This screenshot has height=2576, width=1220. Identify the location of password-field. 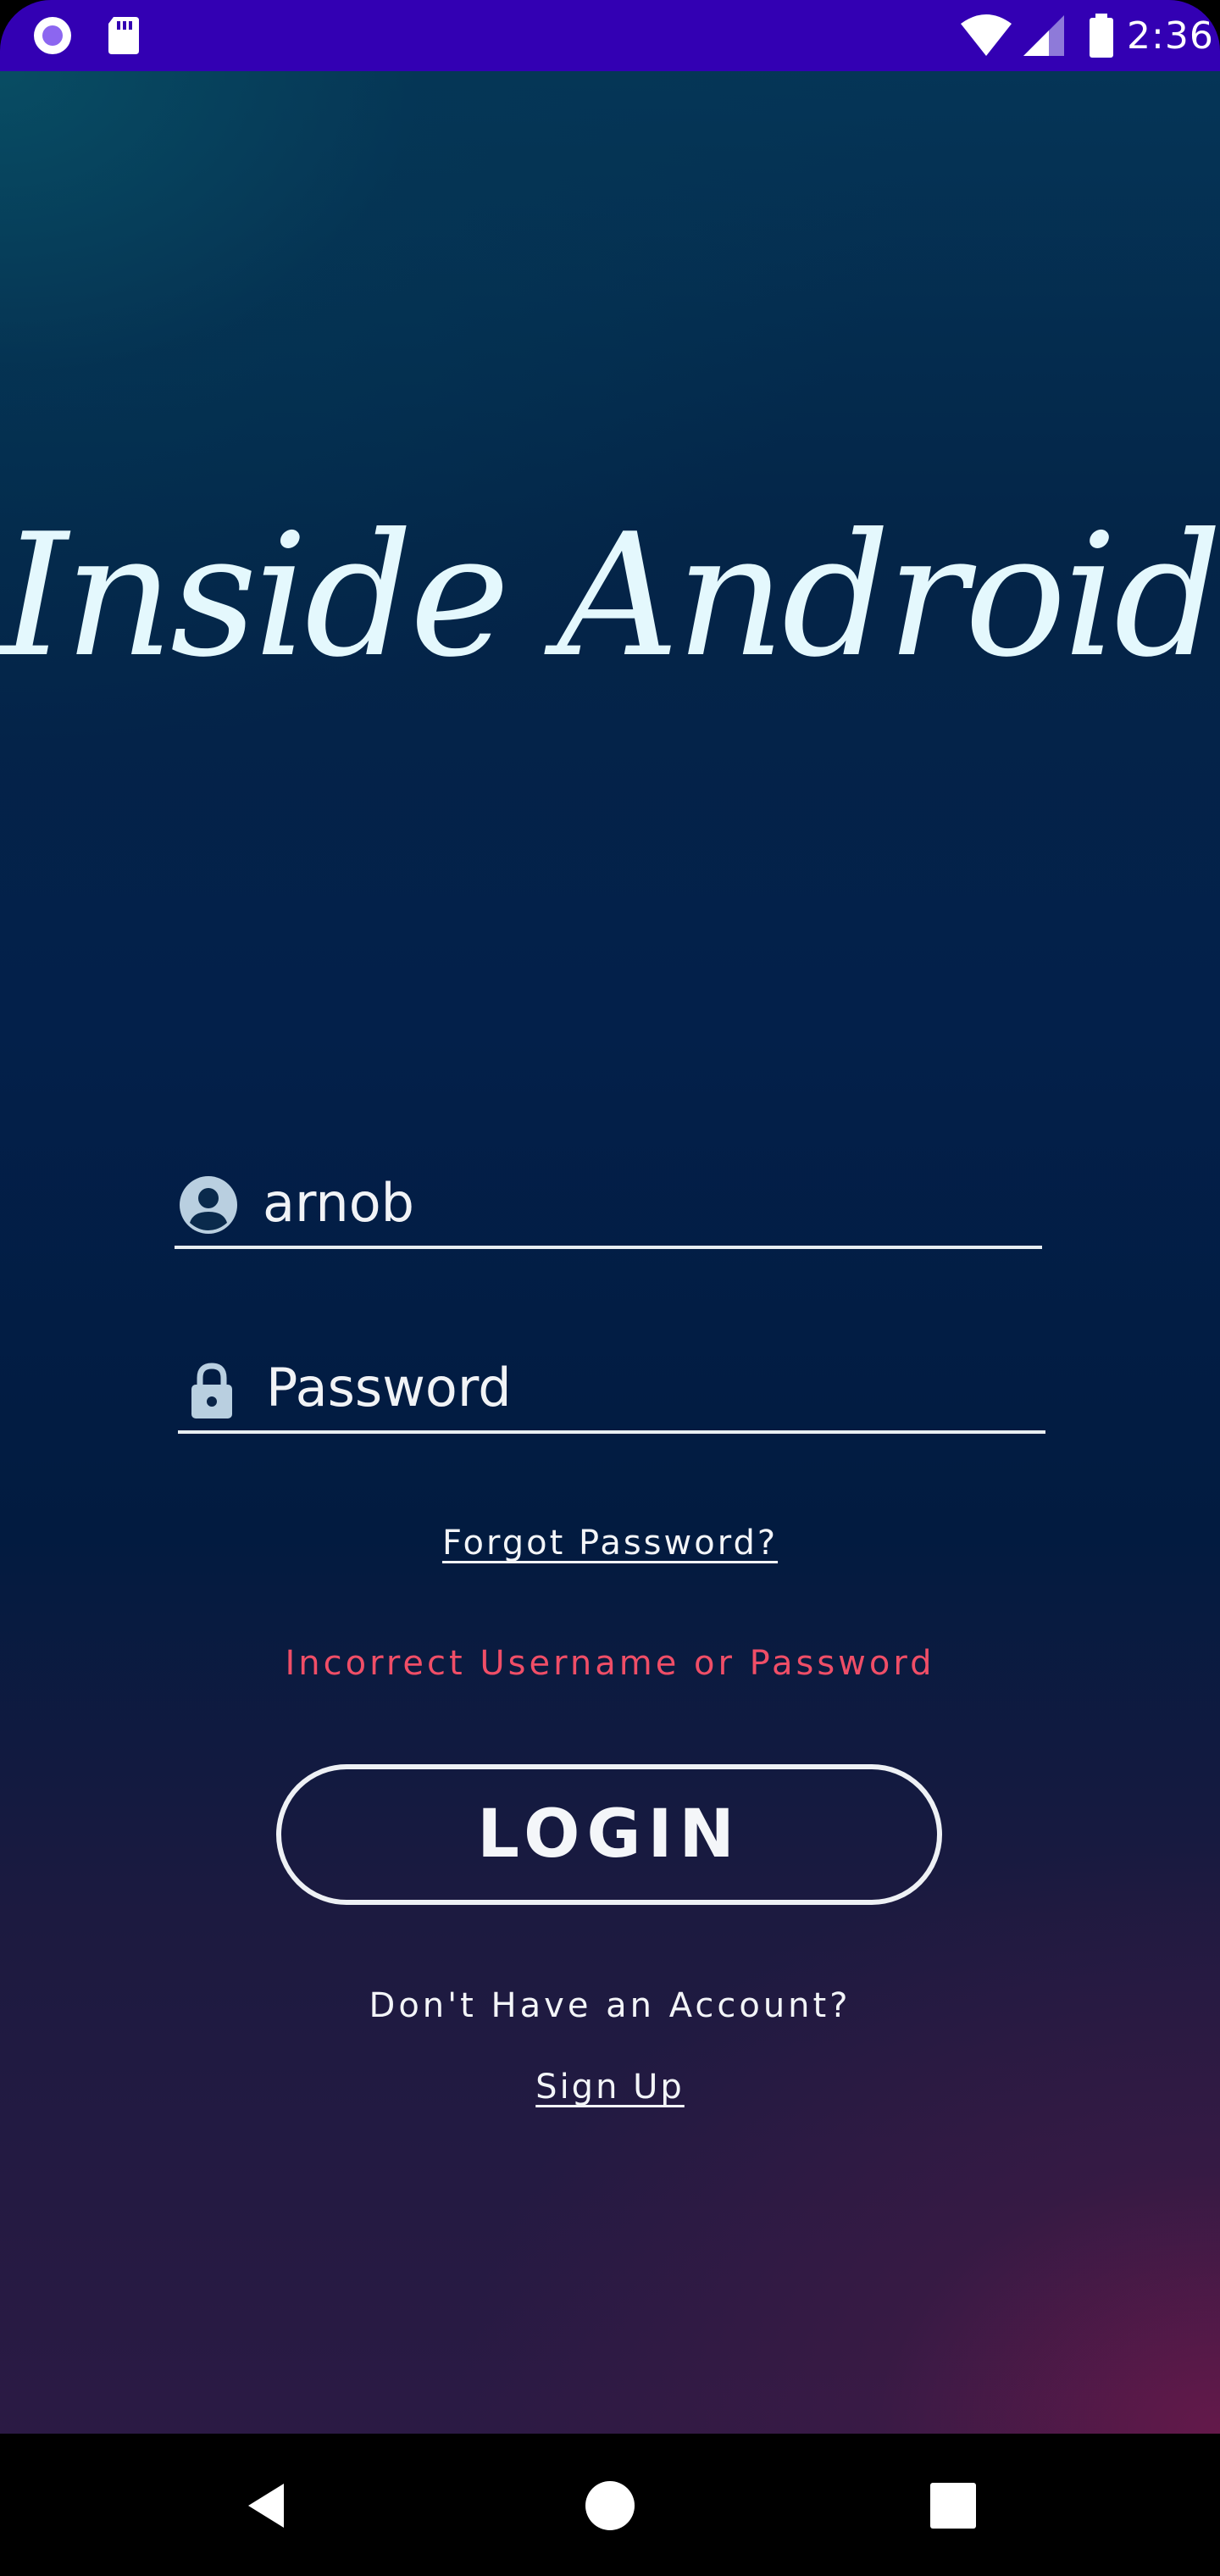
(611, 1385).